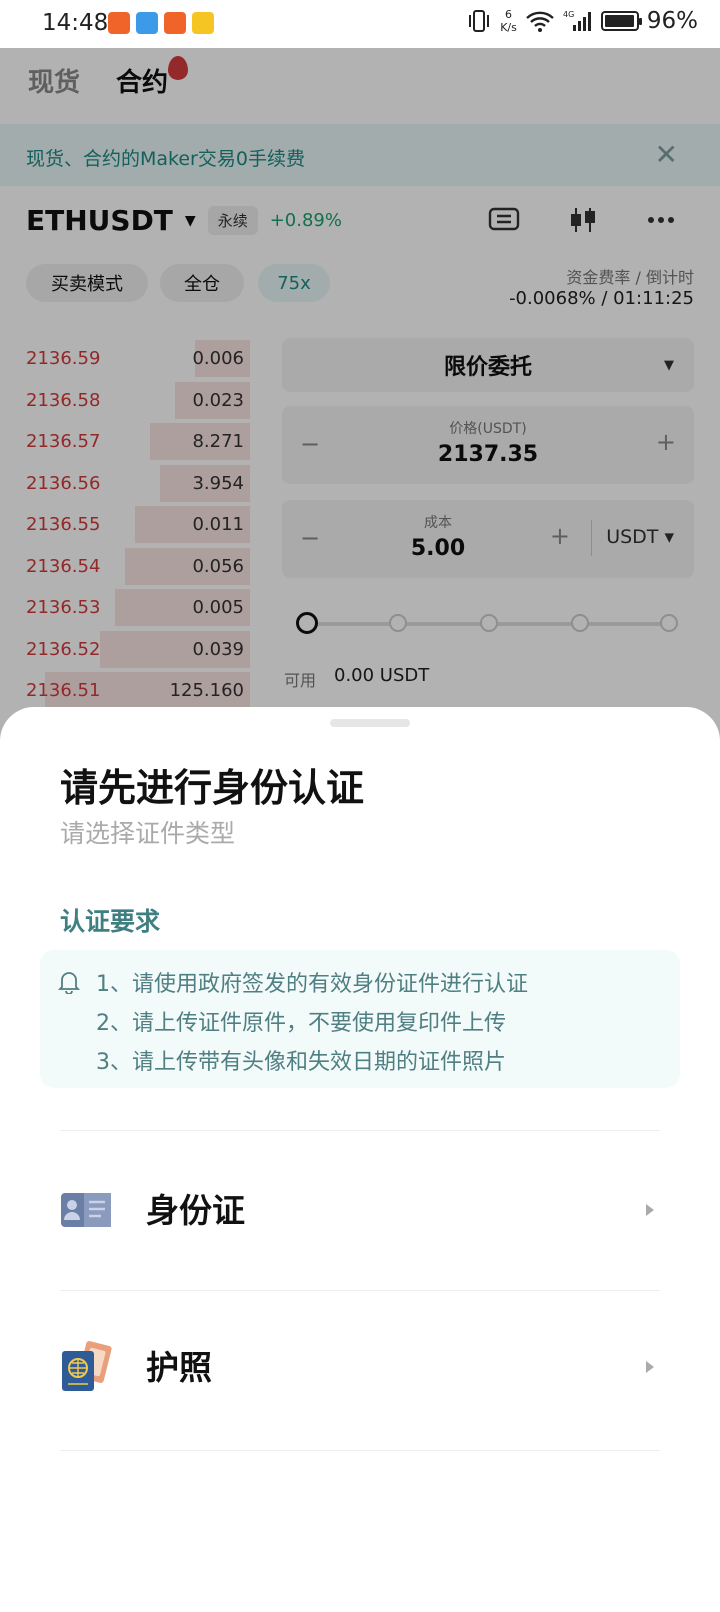  Describe the element at coordinates (672, 21) in the screenshot. I see `battery-percent: 96%` at that location.